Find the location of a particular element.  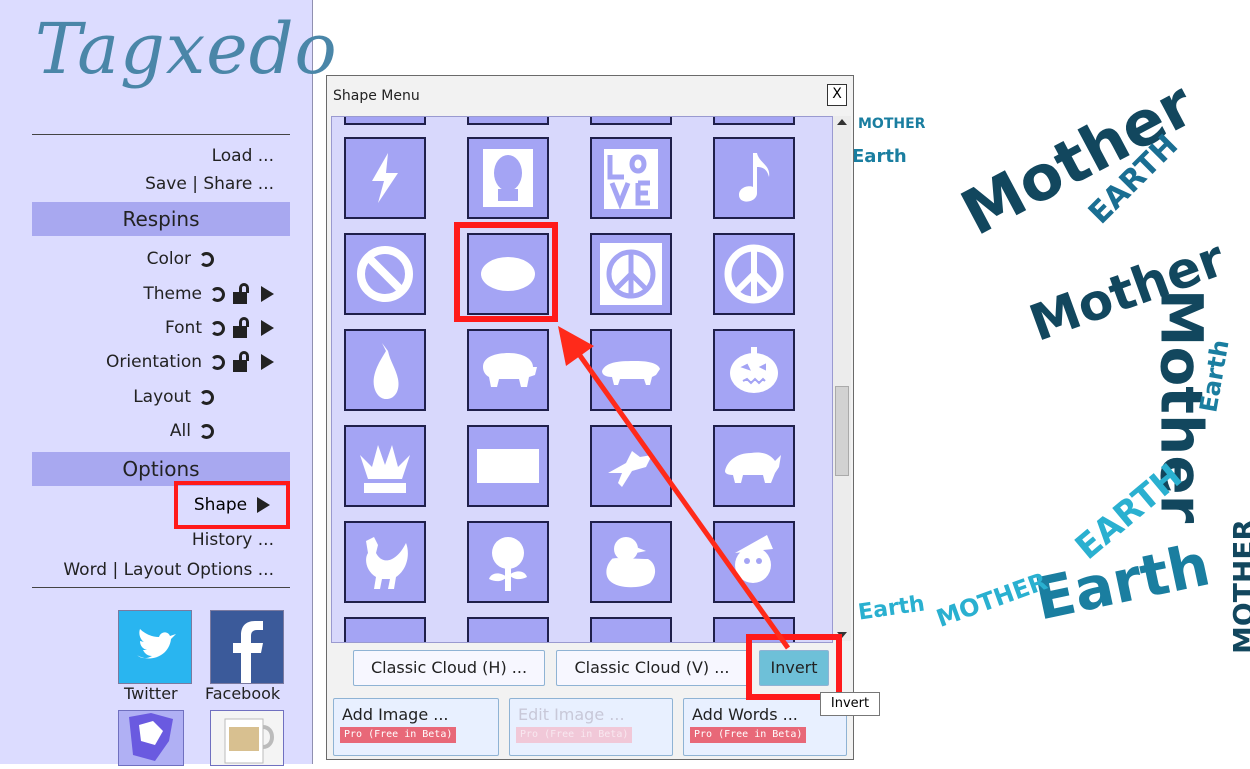

rhino-icon is located at coordinates (753, 467).